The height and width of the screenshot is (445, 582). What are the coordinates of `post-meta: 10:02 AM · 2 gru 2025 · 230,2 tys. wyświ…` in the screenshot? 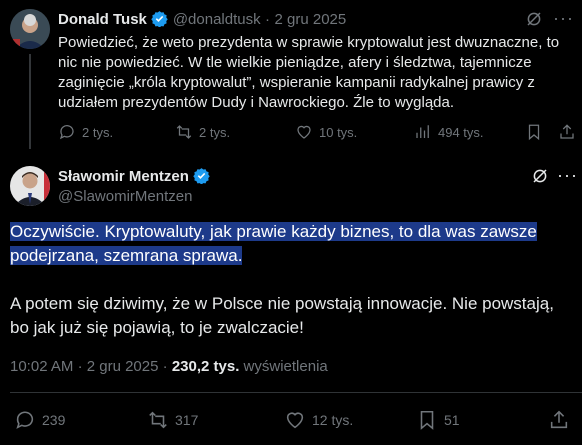 It's located at (169, 366).